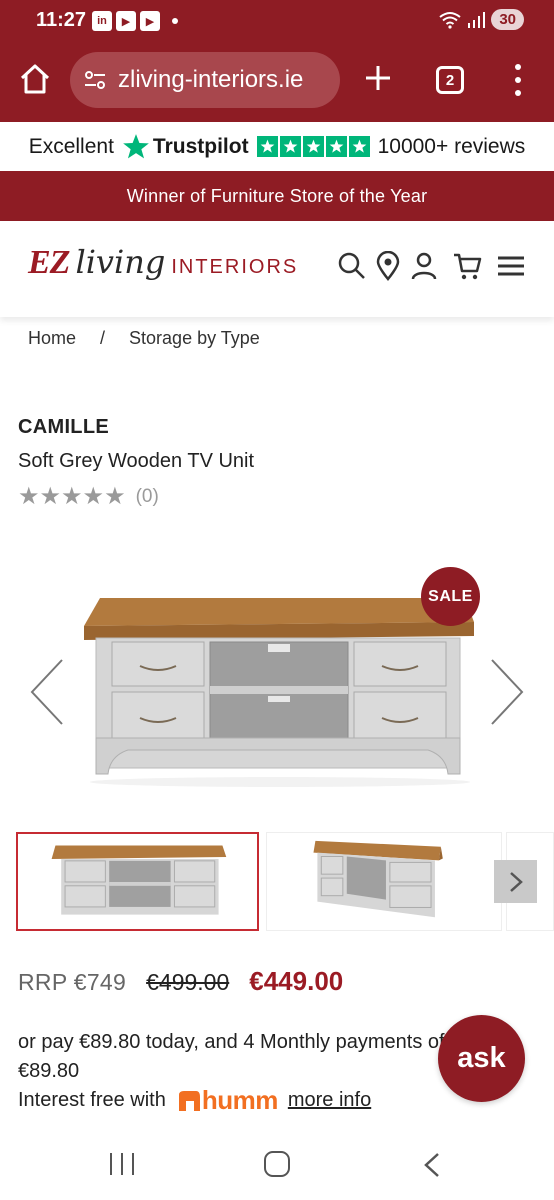 The width and height of the screenshot is (554, 1200). What do you see at coordinates (72, 496) in the screenshot?
I see `rating-stars: ★★★★★` at bounding box center [72, 496].